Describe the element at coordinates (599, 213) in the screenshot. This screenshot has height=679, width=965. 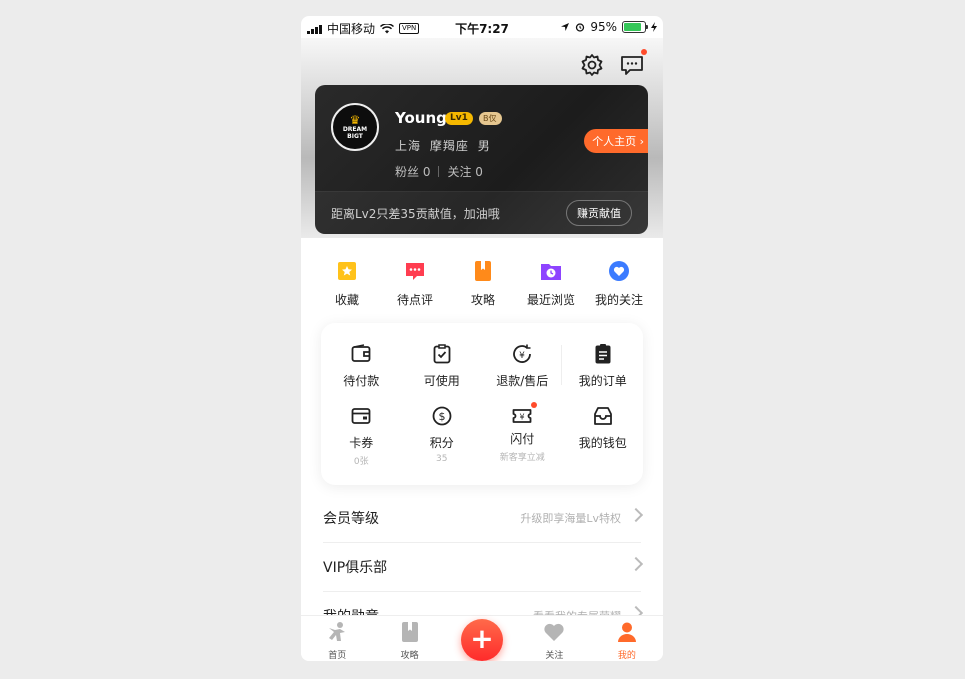
I see `earn-contribution-button: 赚贡献值` at that location.